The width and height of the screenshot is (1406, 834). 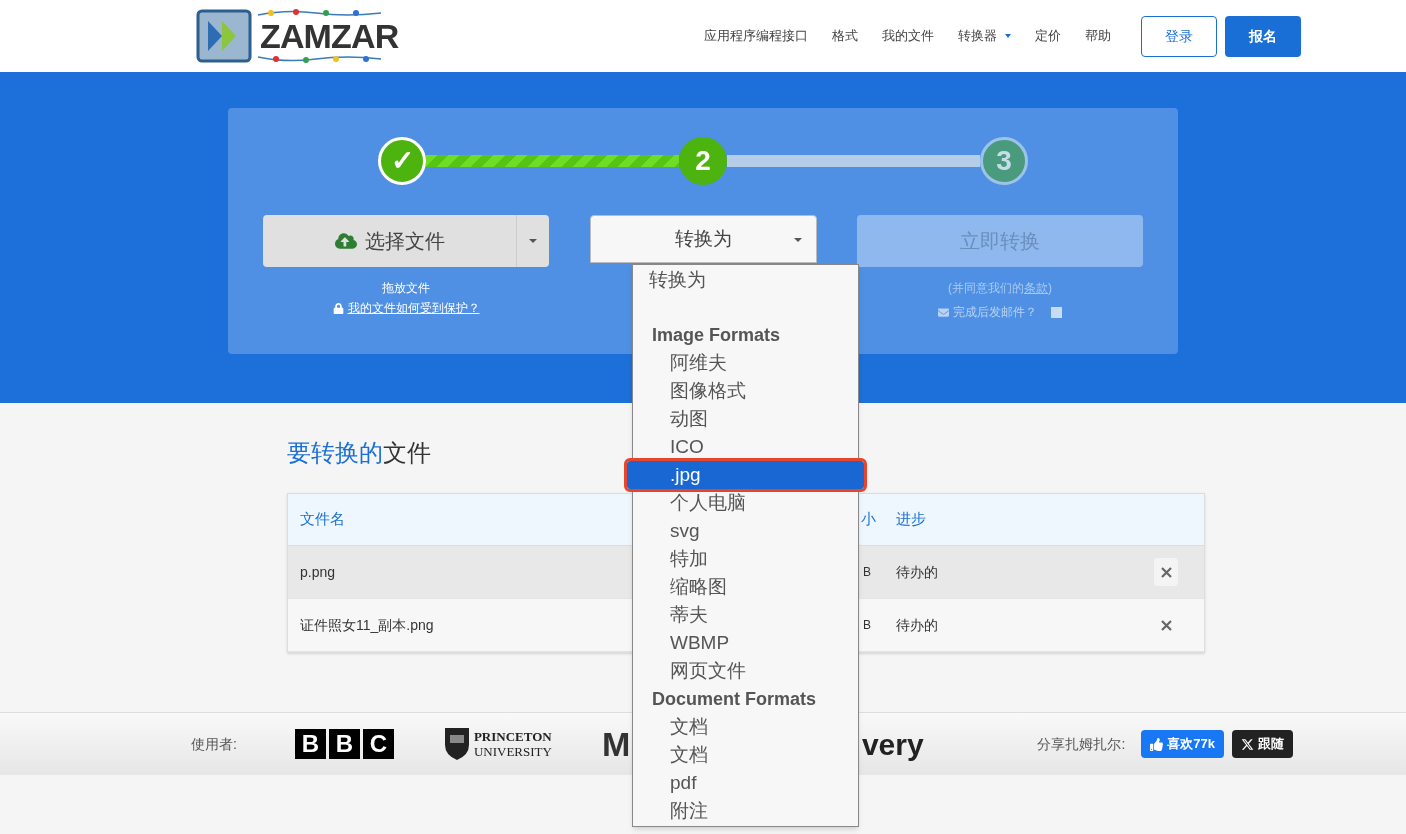 What do you see at coordinates (745, 587) in the screenshot?
I see `format-option: 缩略图` at bounding box center [745, 587].